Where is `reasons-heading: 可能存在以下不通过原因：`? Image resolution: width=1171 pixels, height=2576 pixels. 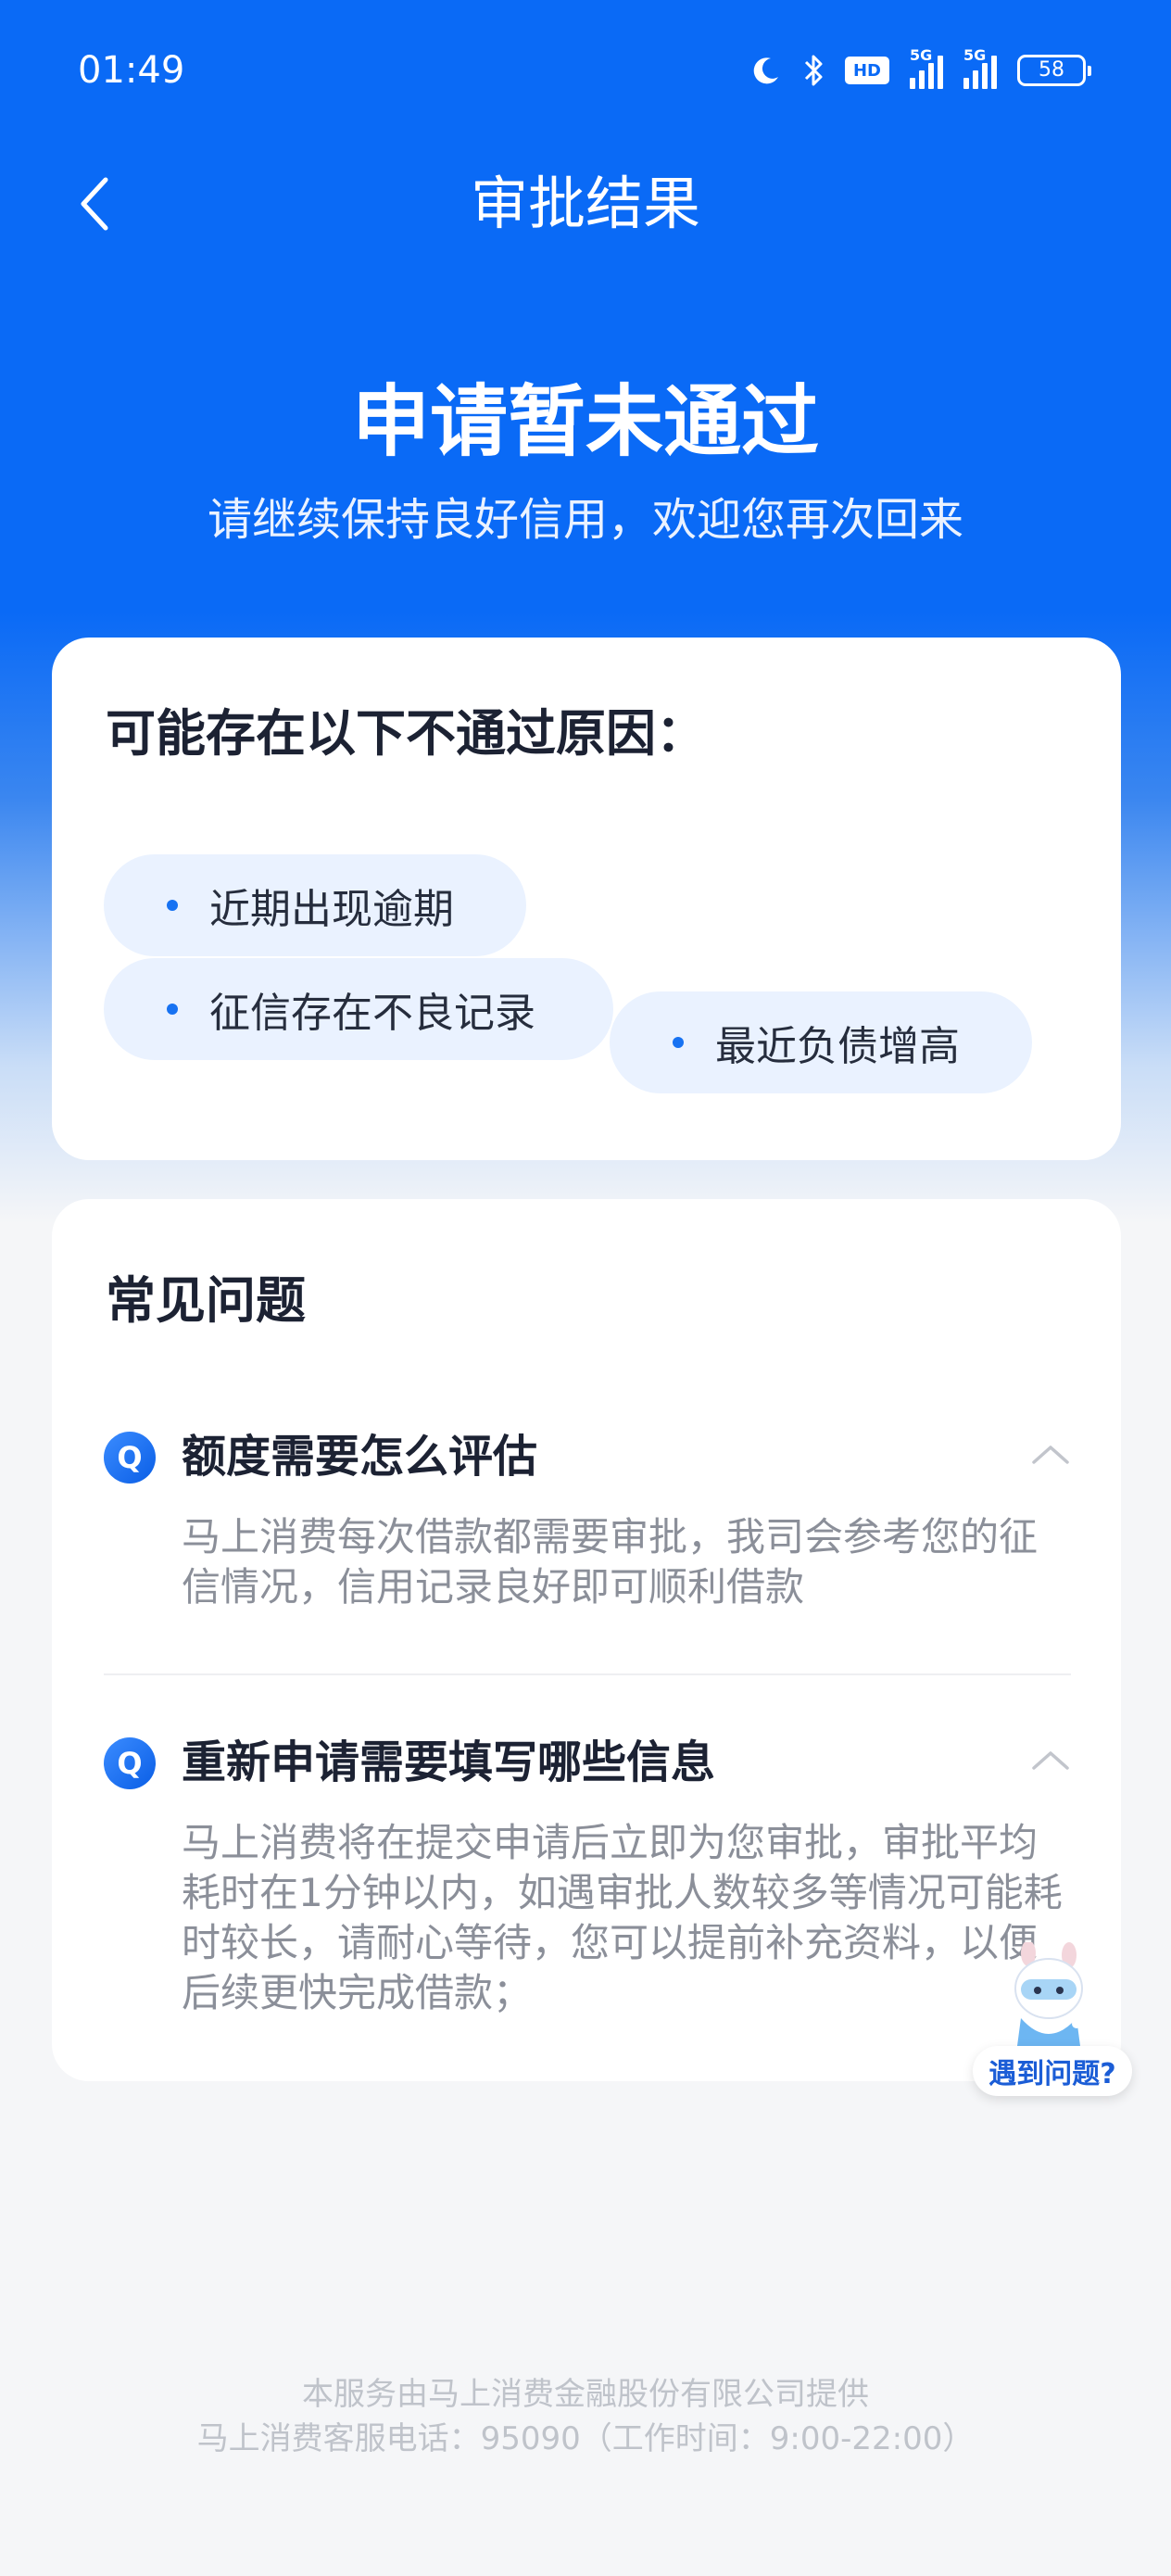 reasons-heading: 可能存在以下不通过原因： is located at coordinates (406, 733).